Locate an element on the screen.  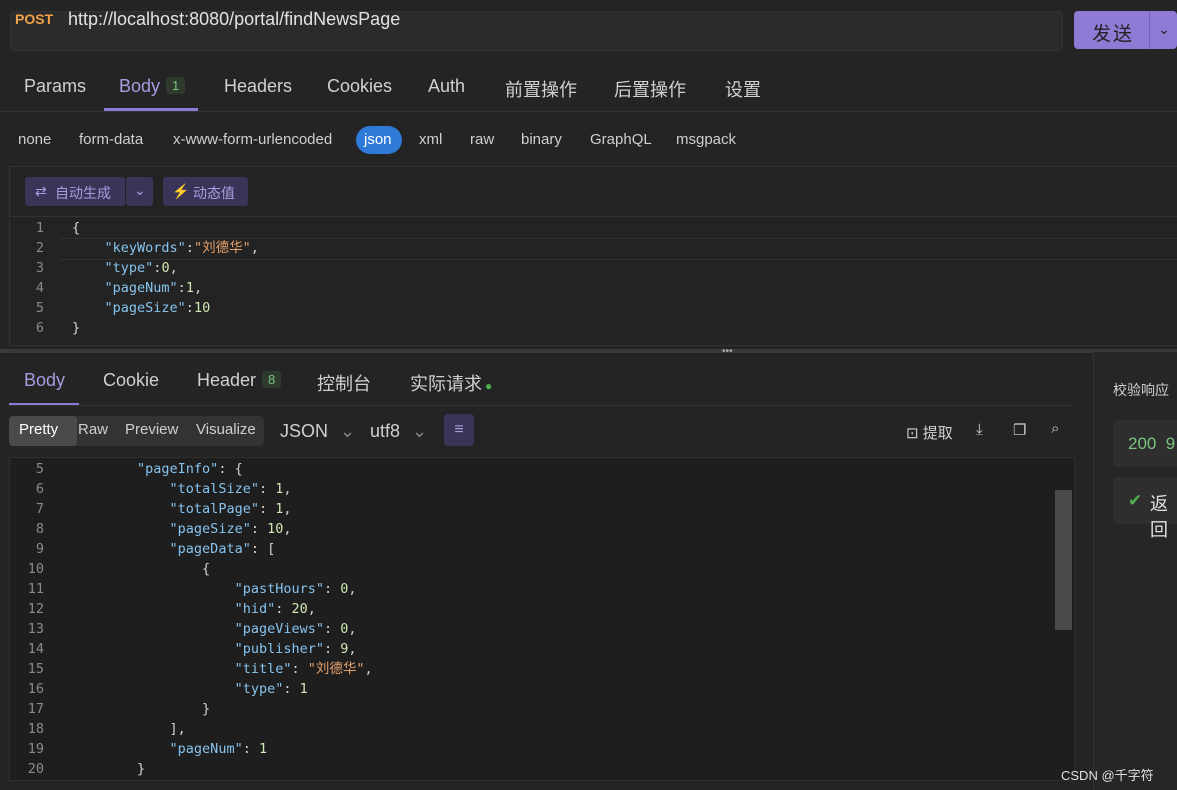
line-number: 11 is located at coordinates (35, 589).